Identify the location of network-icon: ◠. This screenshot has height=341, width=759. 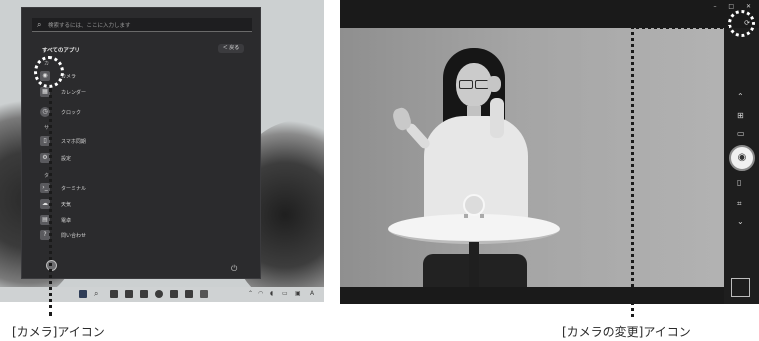
(260, 294).